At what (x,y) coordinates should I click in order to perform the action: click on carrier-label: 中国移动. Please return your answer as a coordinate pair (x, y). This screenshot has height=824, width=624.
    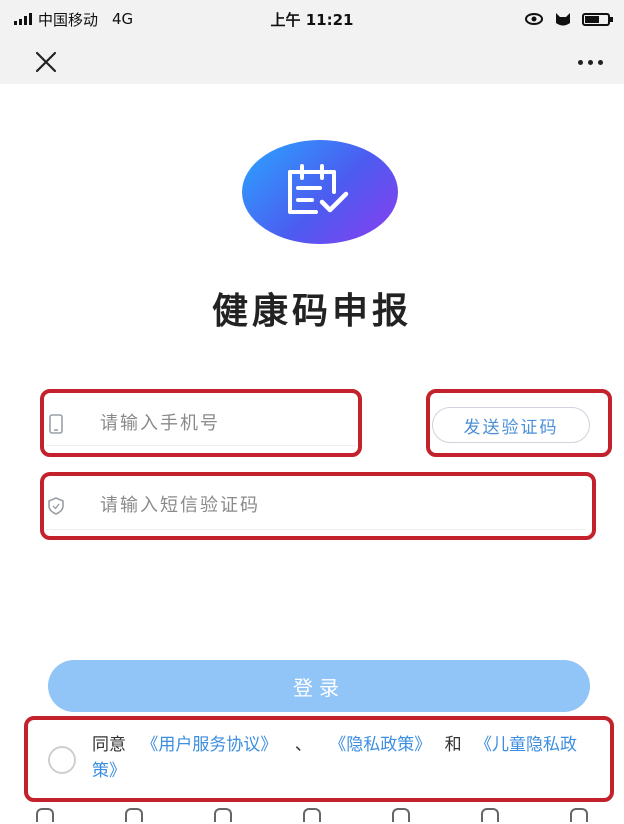
    Looking at the image, I should click on (68, 19).